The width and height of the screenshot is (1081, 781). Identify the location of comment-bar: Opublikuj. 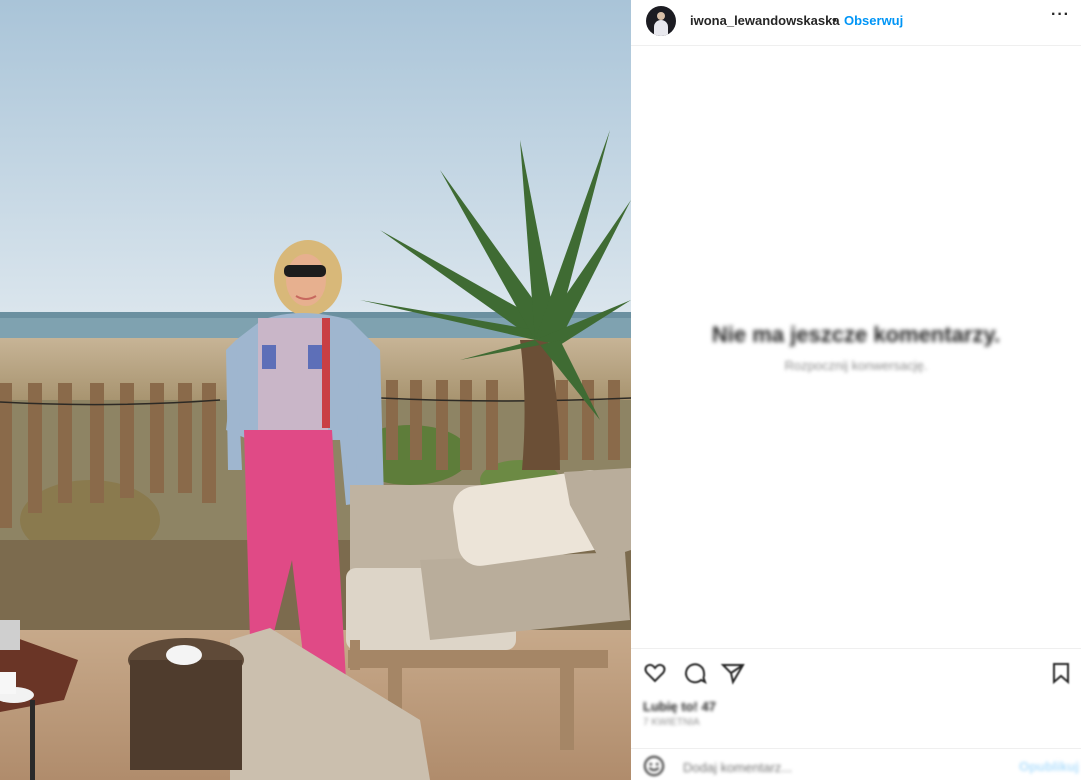
(856, 764).